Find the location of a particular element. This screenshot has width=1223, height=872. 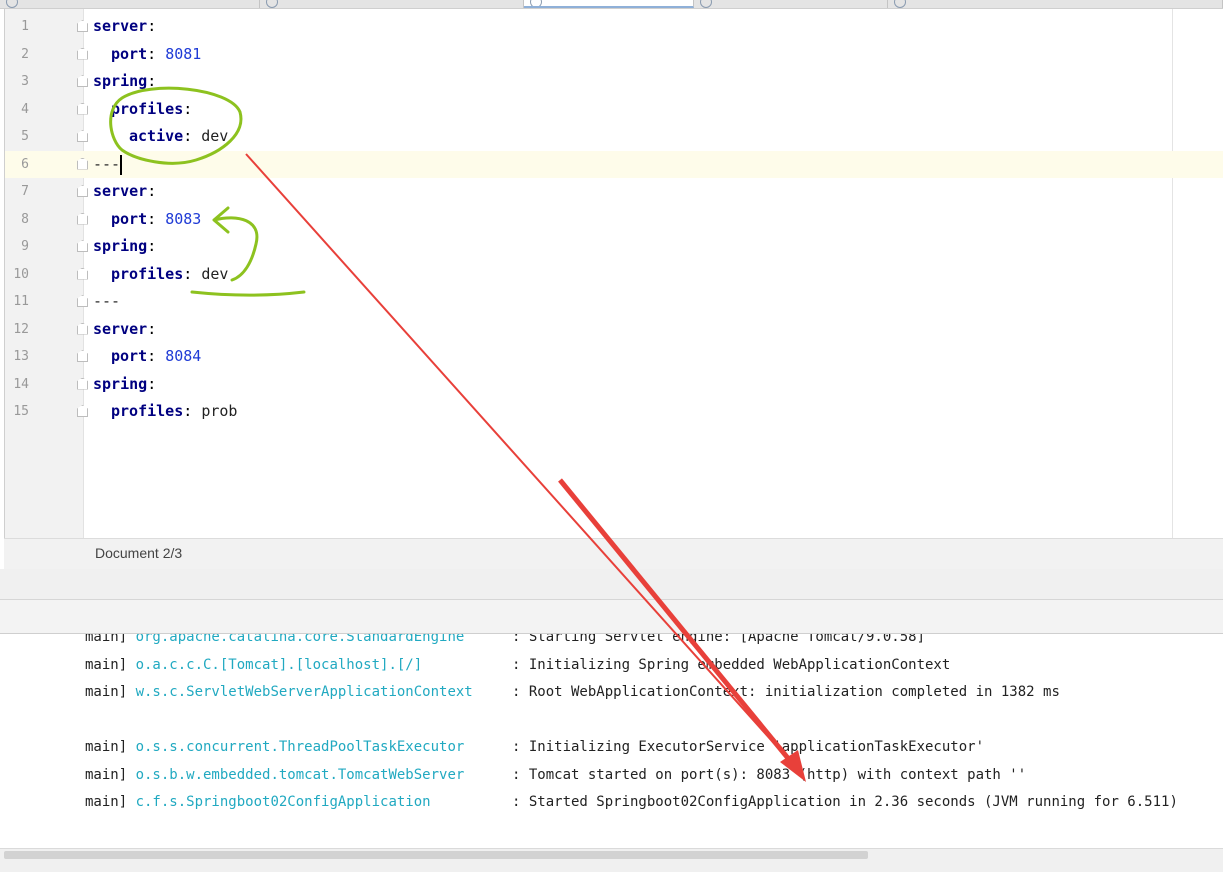

document-indicator: Document 2/3 is located at coordinates (138, 553).